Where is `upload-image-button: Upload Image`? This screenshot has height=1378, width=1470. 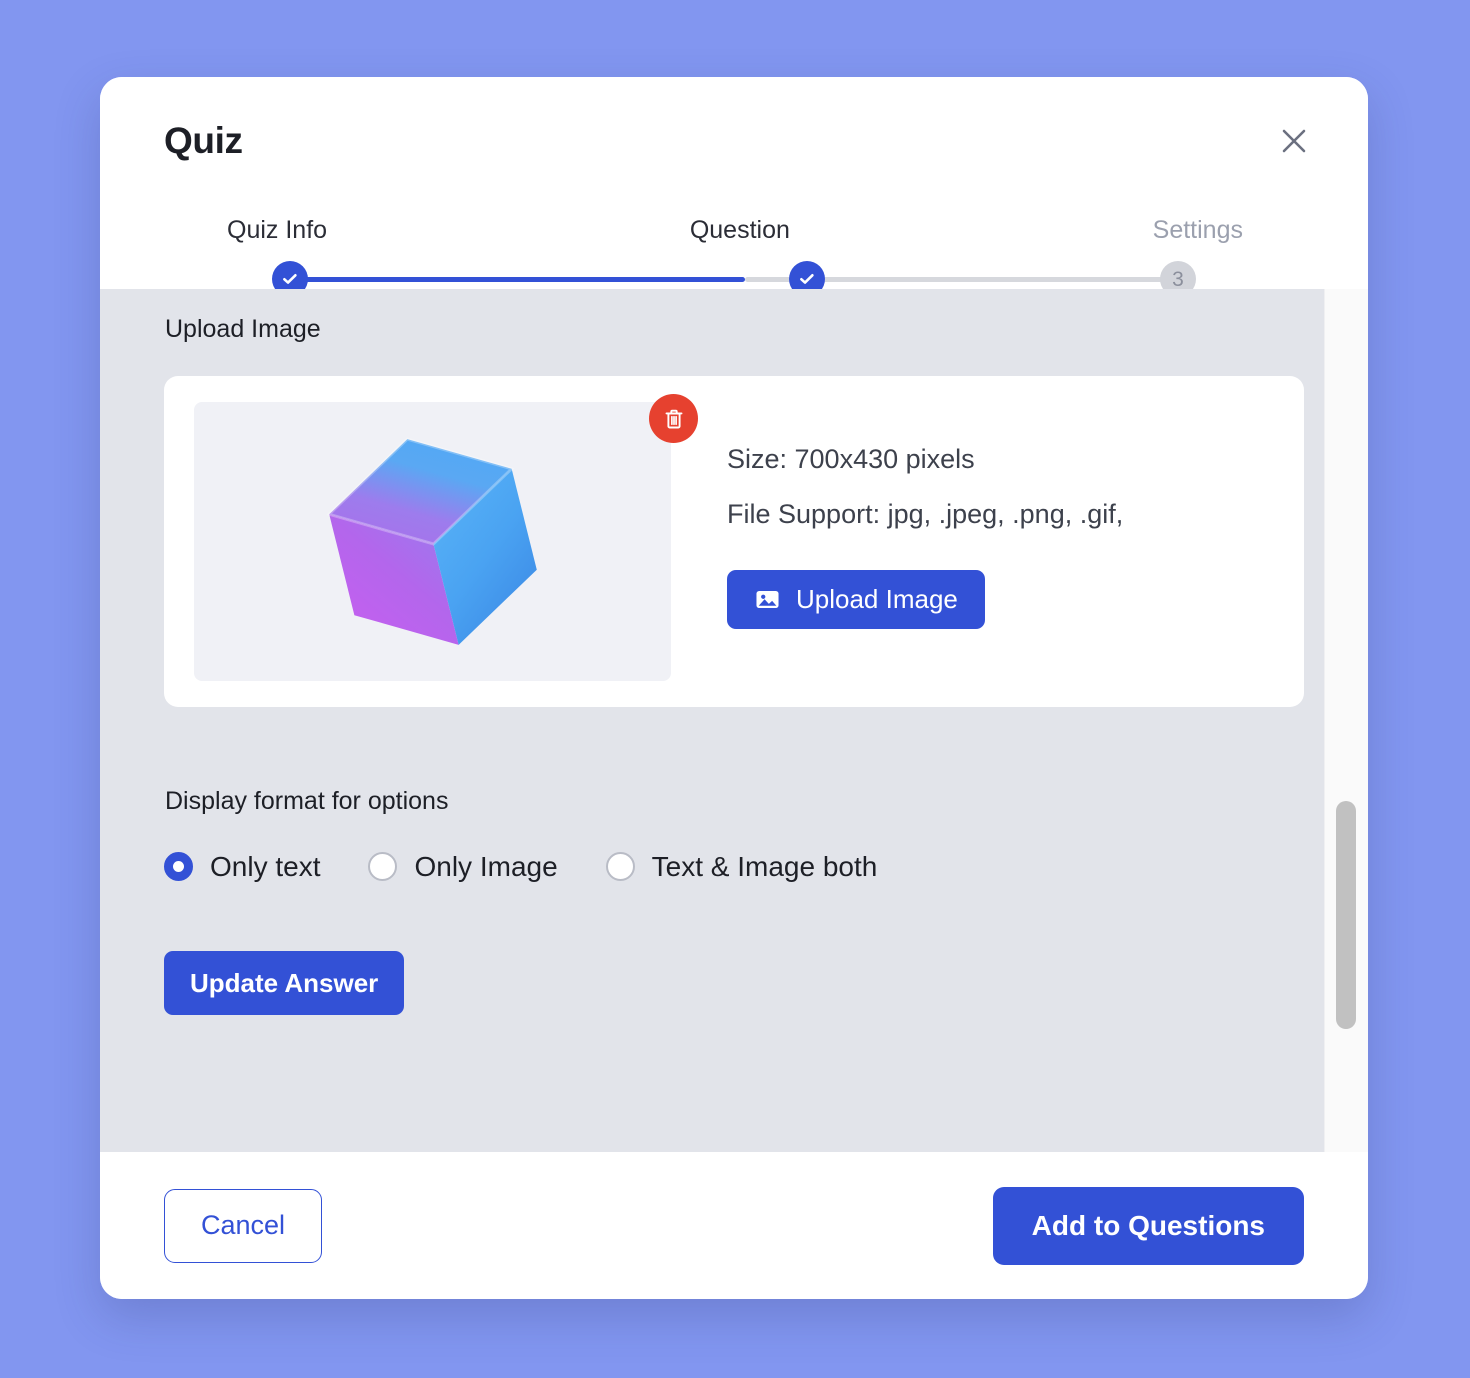
upload-image-button: Upload Image is located at coordinates (856, 599).